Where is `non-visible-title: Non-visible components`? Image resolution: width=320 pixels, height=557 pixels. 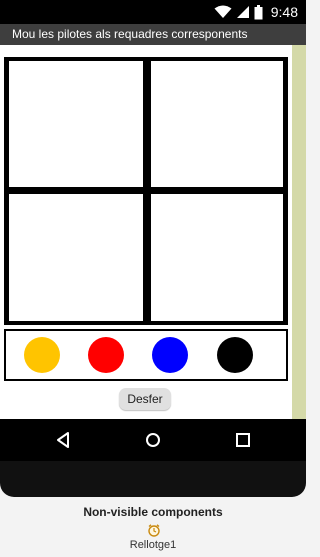 non-visible-title: Non-visible components is located at coordinates (153, 512).